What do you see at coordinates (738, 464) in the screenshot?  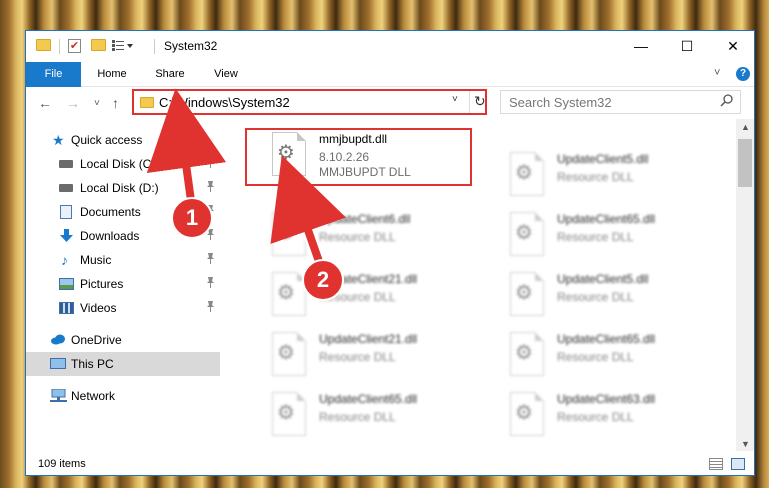 I see `large-icons-view-icon` at bounding box center [738, 464].